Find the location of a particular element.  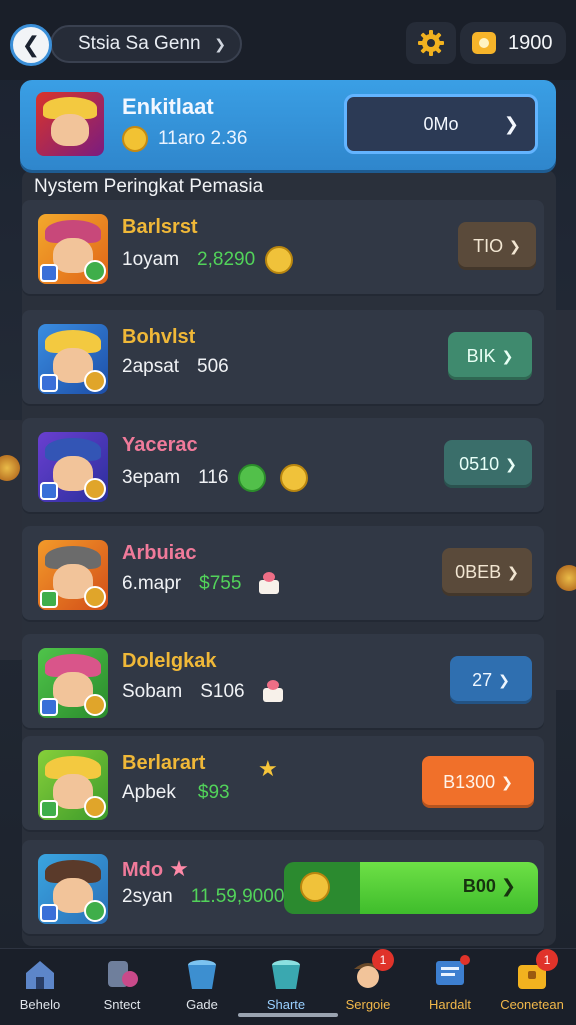

row-action-label: TIO is located at coordinates (488, 245).